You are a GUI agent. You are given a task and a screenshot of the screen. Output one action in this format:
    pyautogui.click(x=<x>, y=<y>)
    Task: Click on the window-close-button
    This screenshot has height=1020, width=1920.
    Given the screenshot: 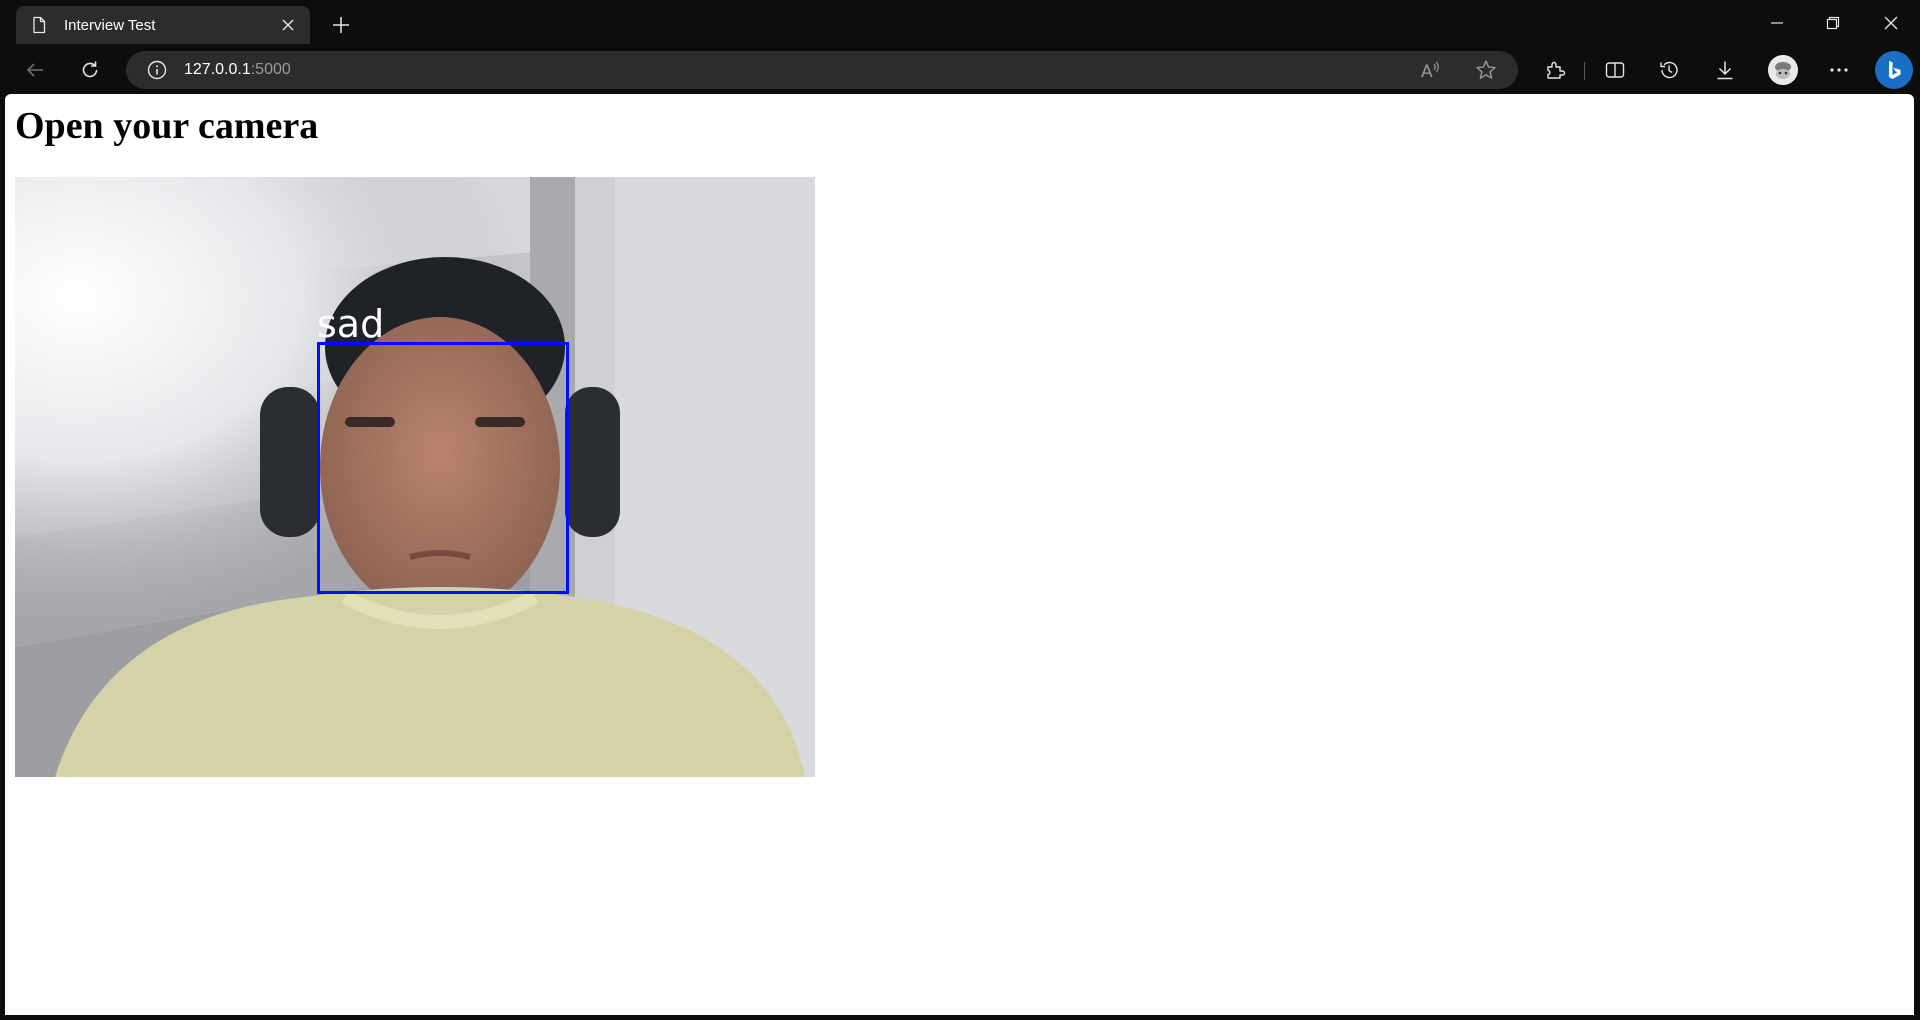 What is the action you would take?
    pyautogui.click(x=1891, y=23)
    